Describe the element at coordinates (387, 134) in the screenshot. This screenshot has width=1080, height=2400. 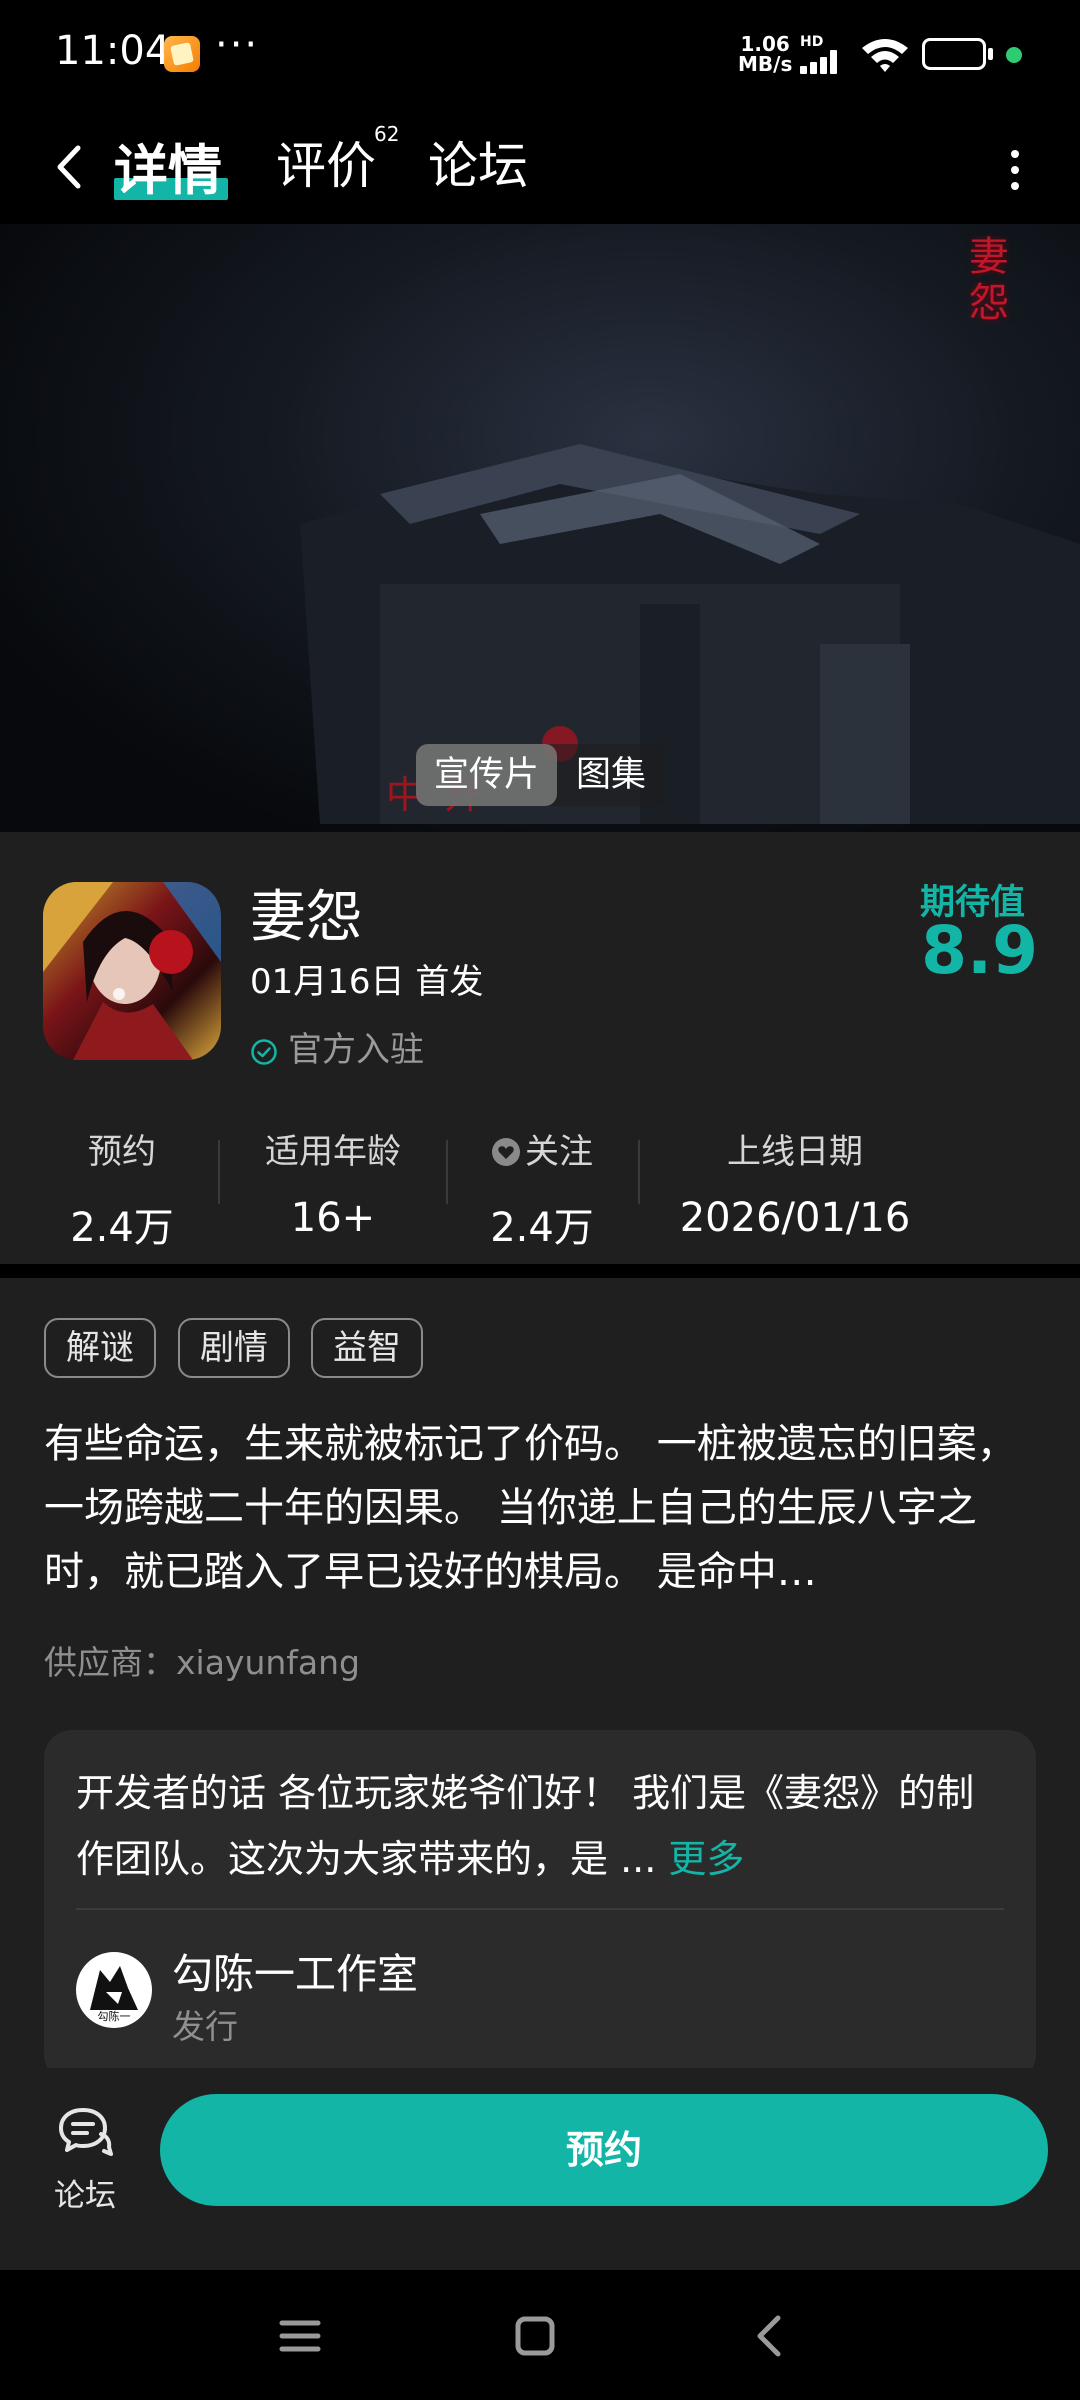
I see `reviews-count-badge: 62` at that location.